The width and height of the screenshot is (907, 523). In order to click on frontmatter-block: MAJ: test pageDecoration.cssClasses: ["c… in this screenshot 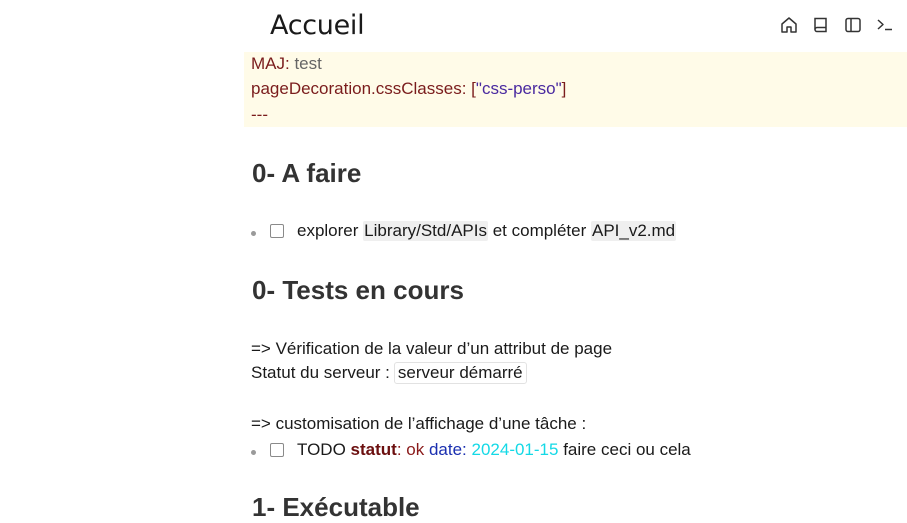, I will do `click(575, 89)`.